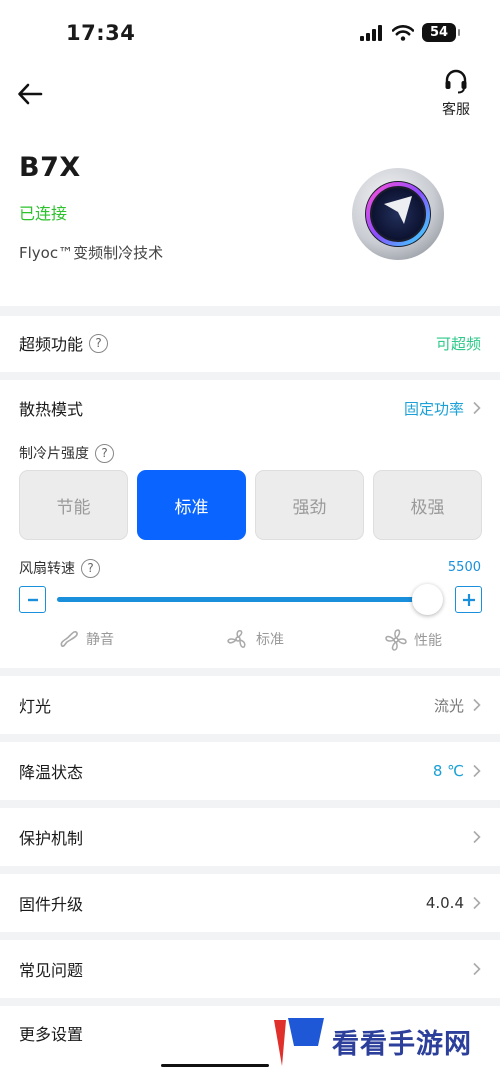 This screenshot has height=1070, width=500. I want to click on intensity-label: 制冷片强度, so click(54, 454).